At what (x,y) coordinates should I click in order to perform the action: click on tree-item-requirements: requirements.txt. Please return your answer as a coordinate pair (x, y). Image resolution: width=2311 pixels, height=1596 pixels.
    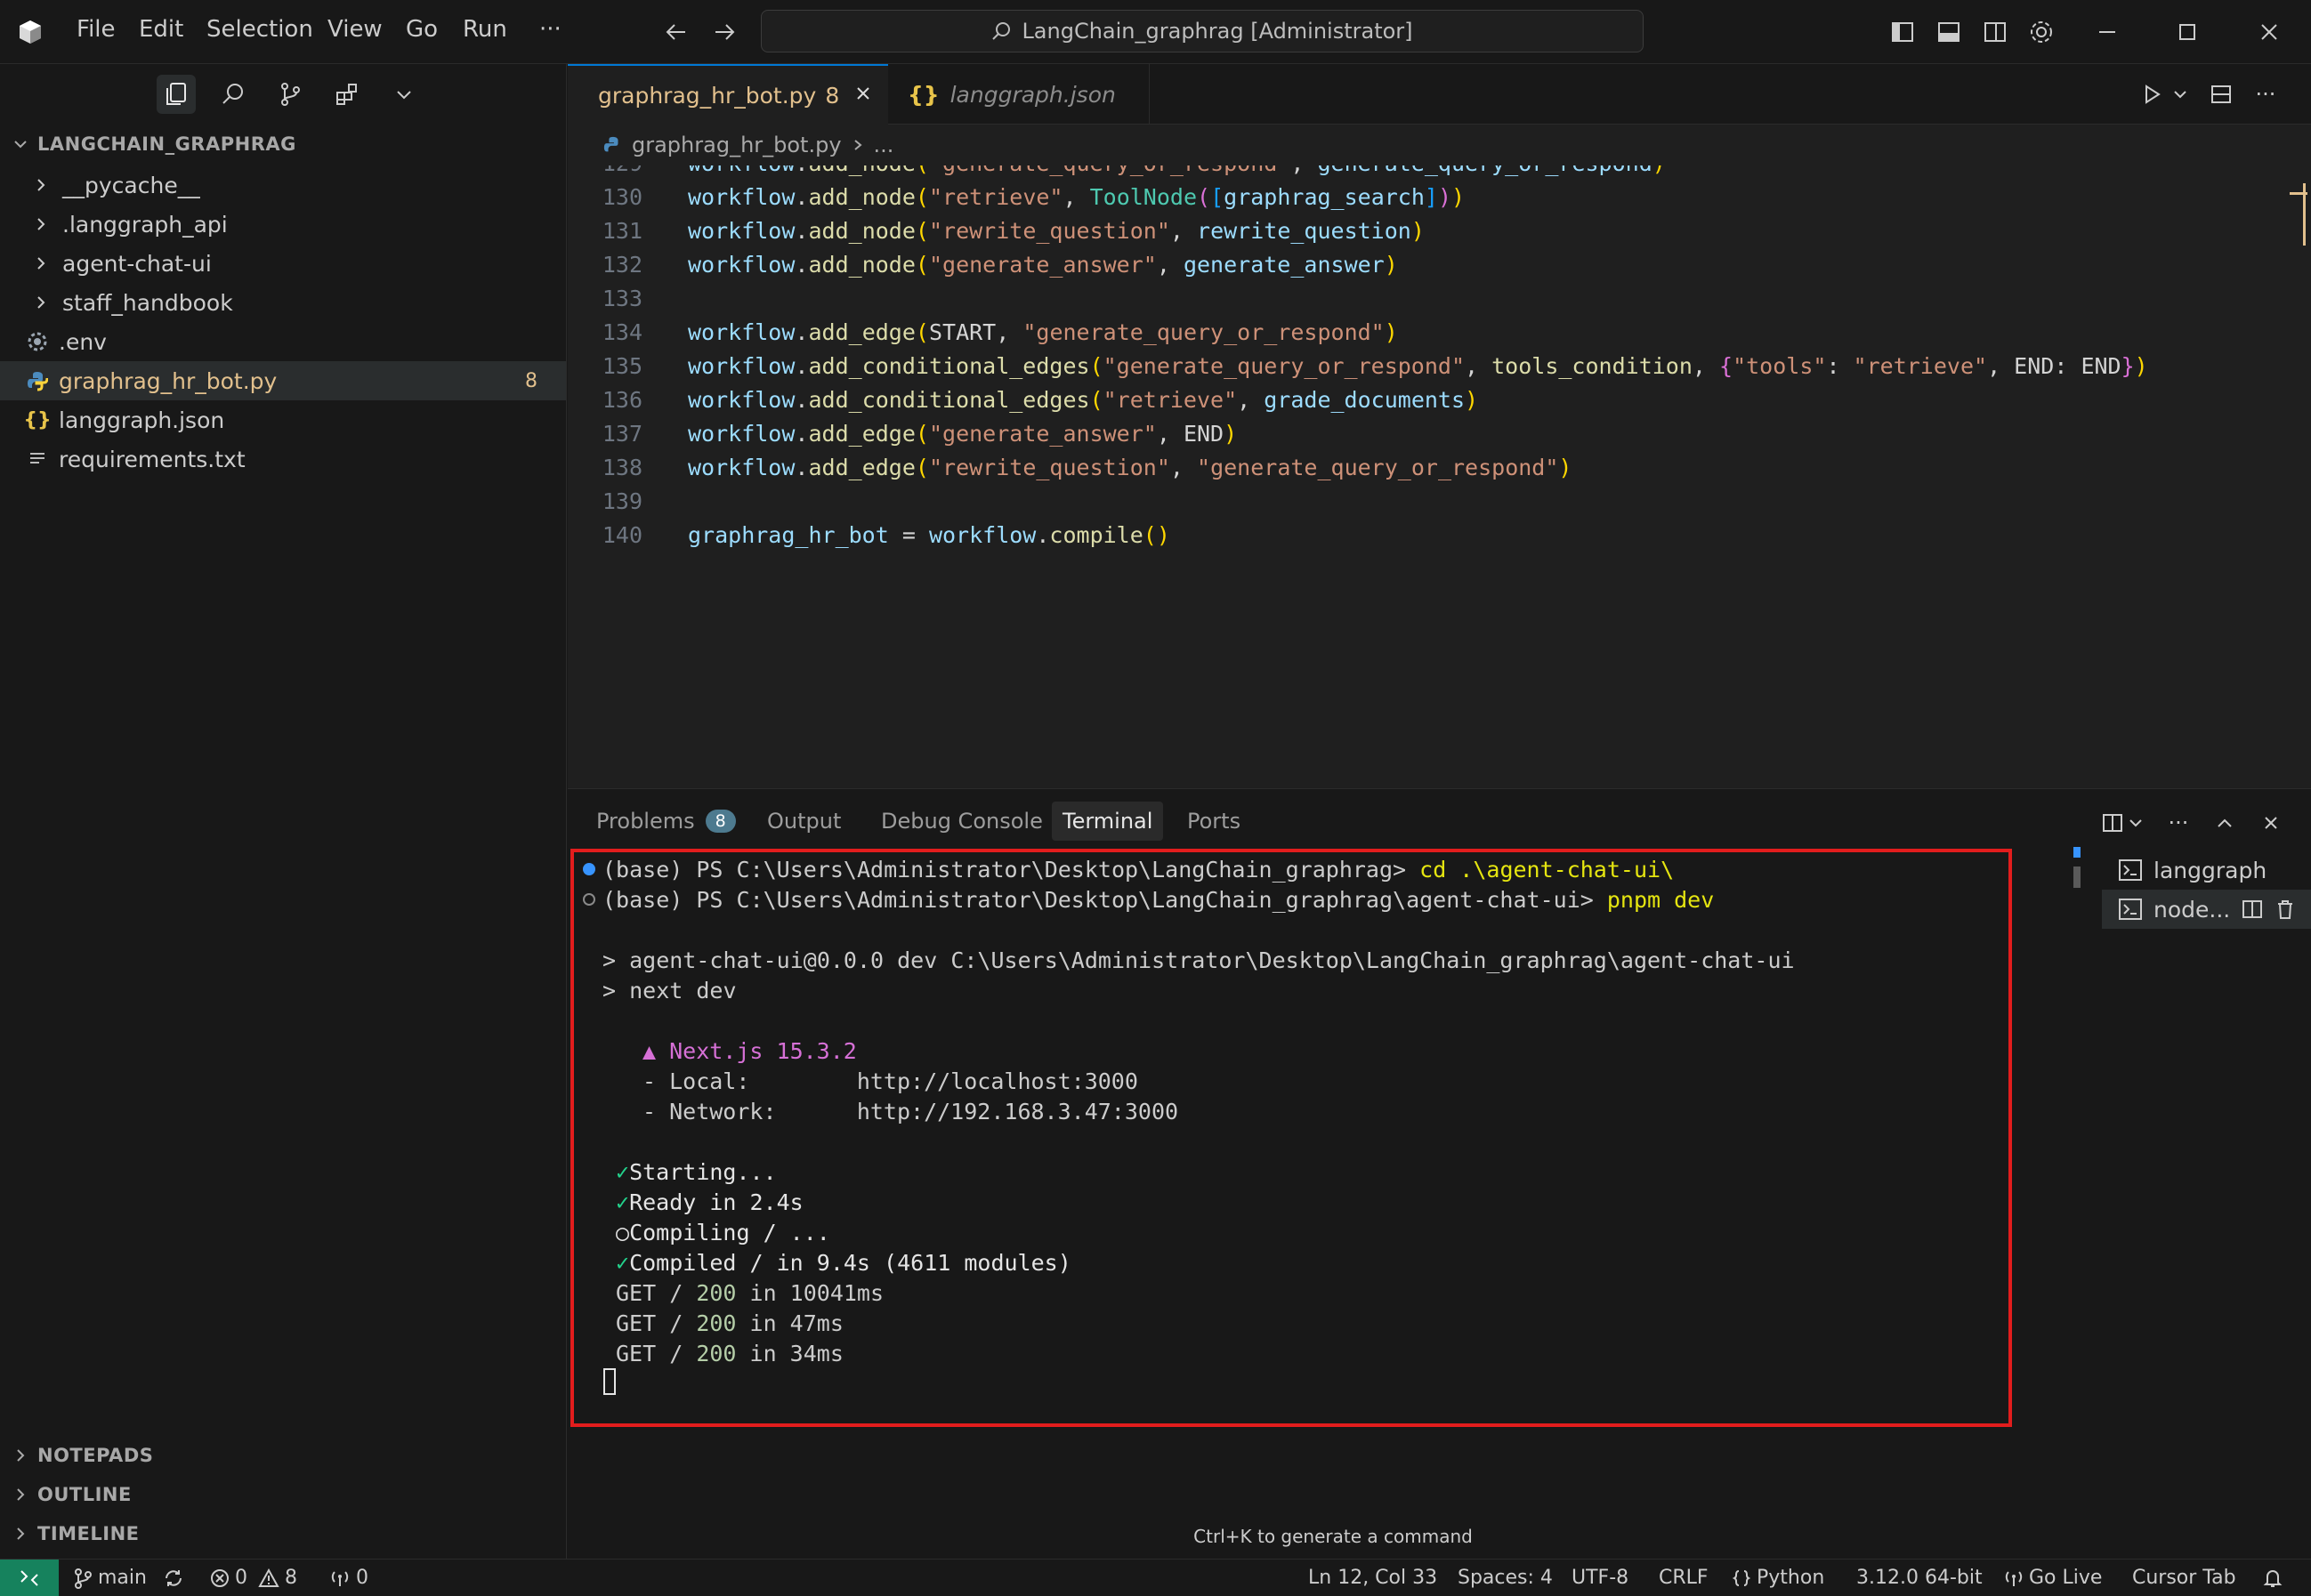
    Looking at the image, I should click on (283, 459).